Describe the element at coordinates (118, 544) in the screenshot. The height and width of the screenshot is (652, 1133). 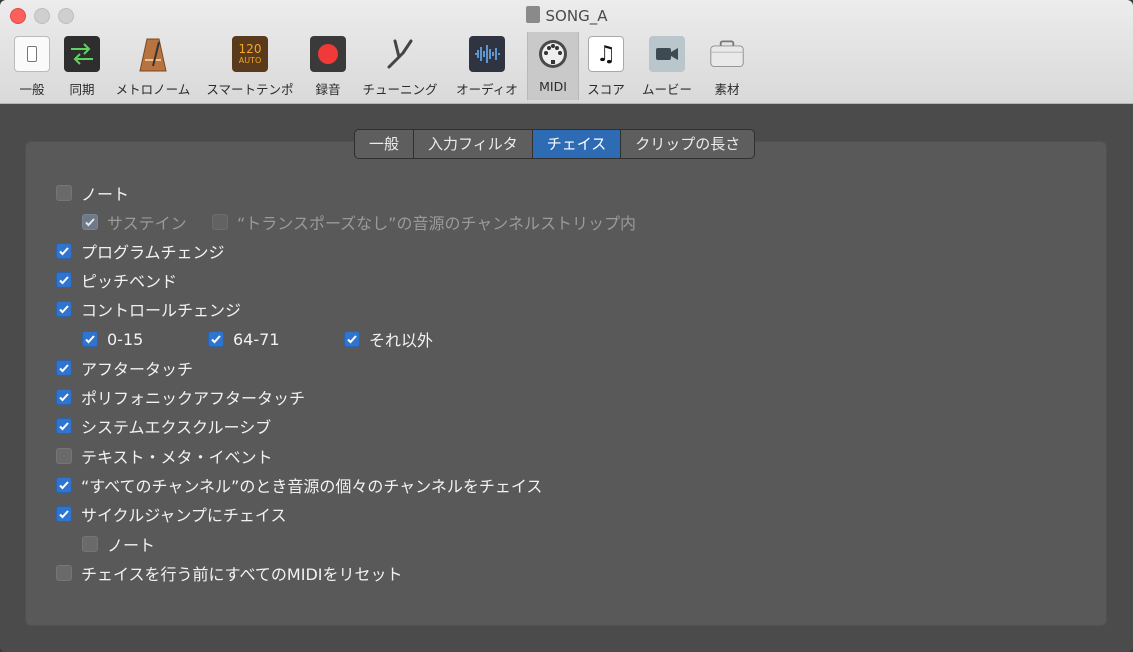
I see `option-cycle-jump-note: ノート` at that location.